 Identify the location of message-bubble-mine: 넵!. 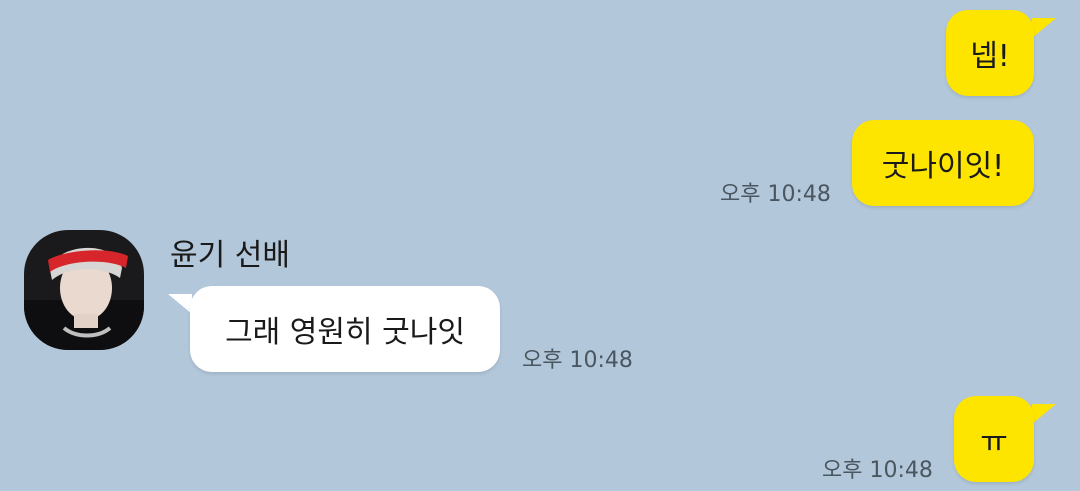
(990, 53).